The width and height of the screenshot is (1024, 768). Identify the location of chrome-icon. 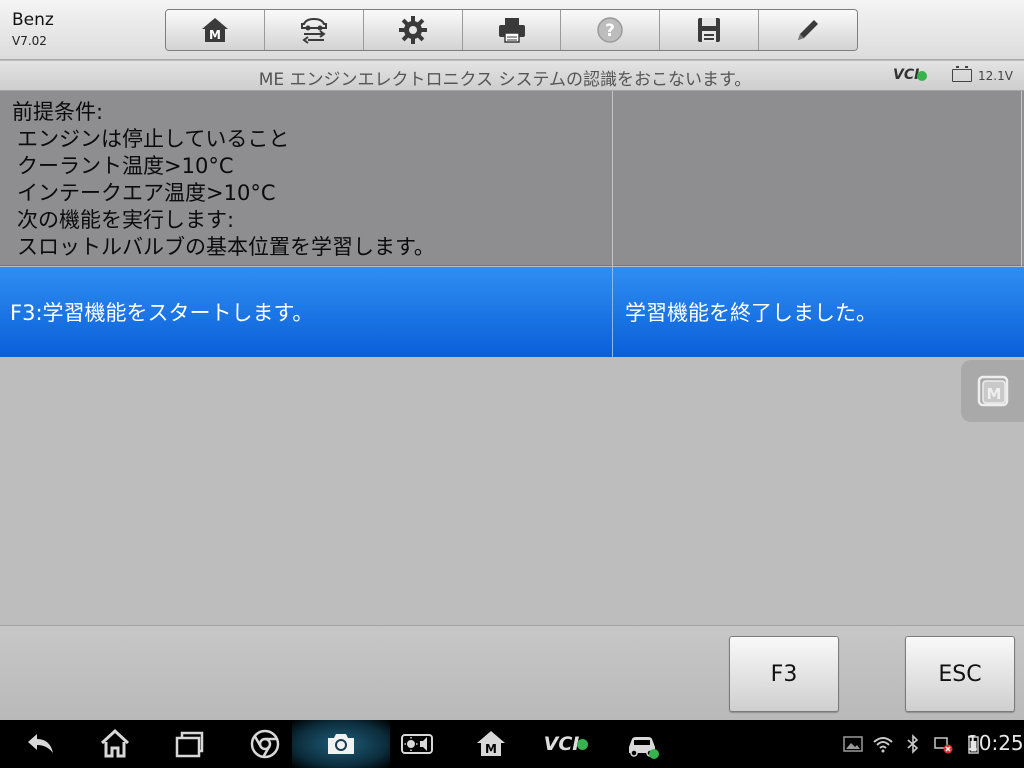
(265, 744).